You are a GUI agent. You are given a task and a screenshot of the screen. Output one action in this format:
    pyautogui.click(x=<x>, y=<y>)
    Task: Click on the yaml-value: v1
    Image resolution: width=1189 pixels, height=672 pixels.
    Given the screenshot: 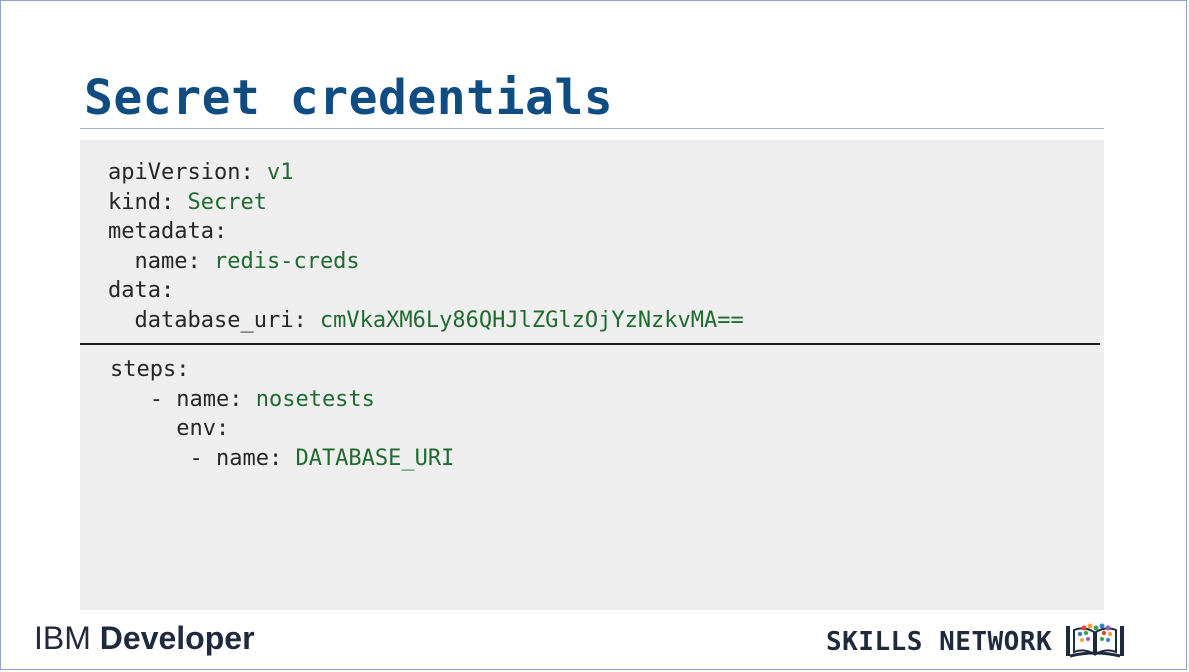 What is the action you would take?
    pyautogui.click(x=273, y=172)
    